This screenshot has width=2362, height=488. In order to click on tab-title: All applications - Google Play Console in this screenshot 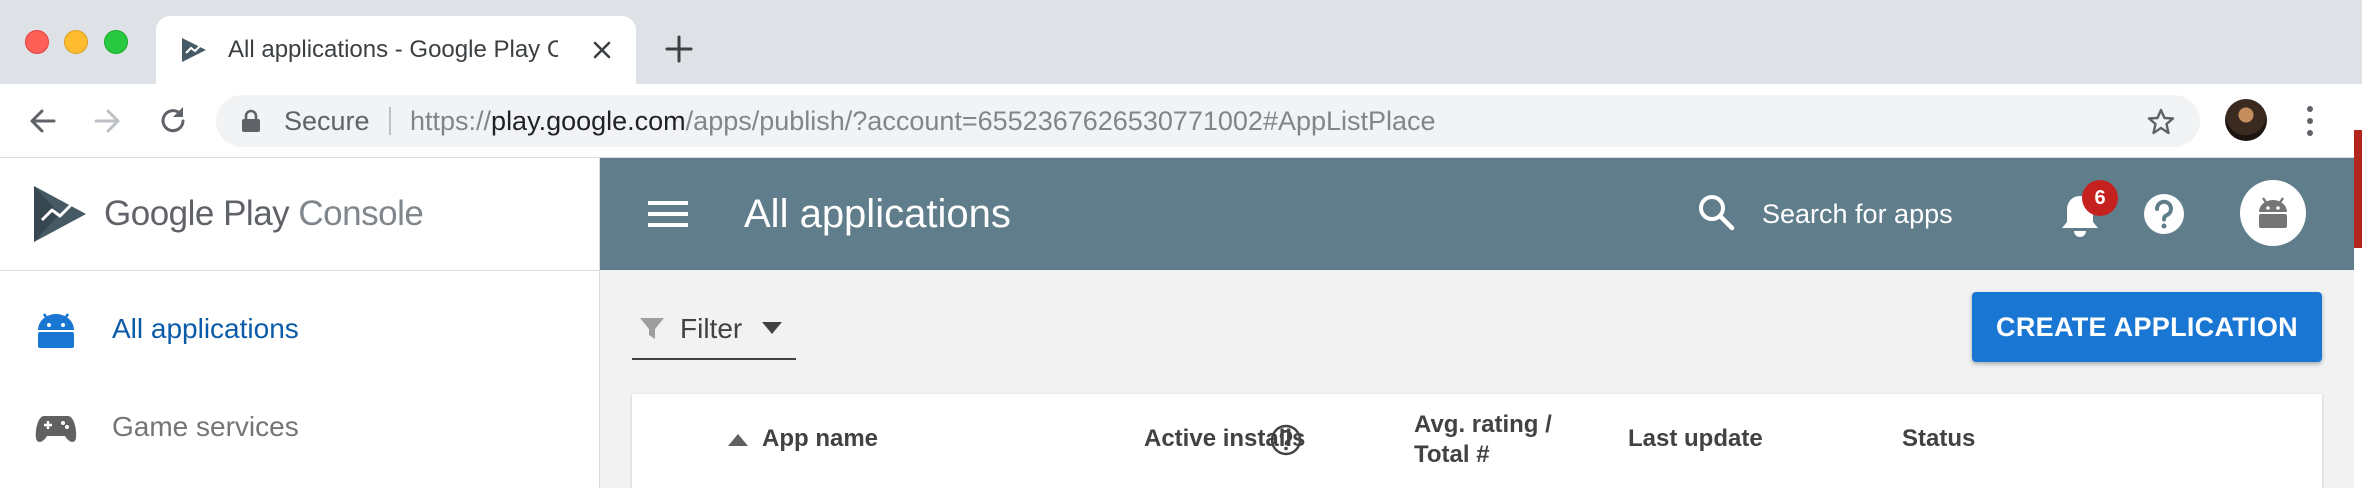, I will do `click(393, 49)`.